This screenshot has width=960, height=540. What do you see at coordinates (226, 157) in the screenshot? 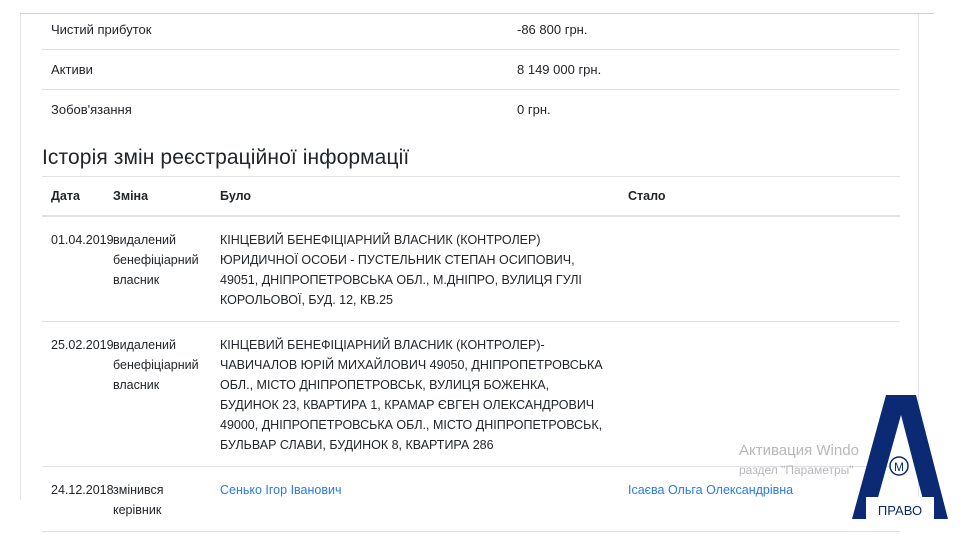
I see `history-section-title: Історія змін реєстраційної інформації` at bounding box center [226, 157].